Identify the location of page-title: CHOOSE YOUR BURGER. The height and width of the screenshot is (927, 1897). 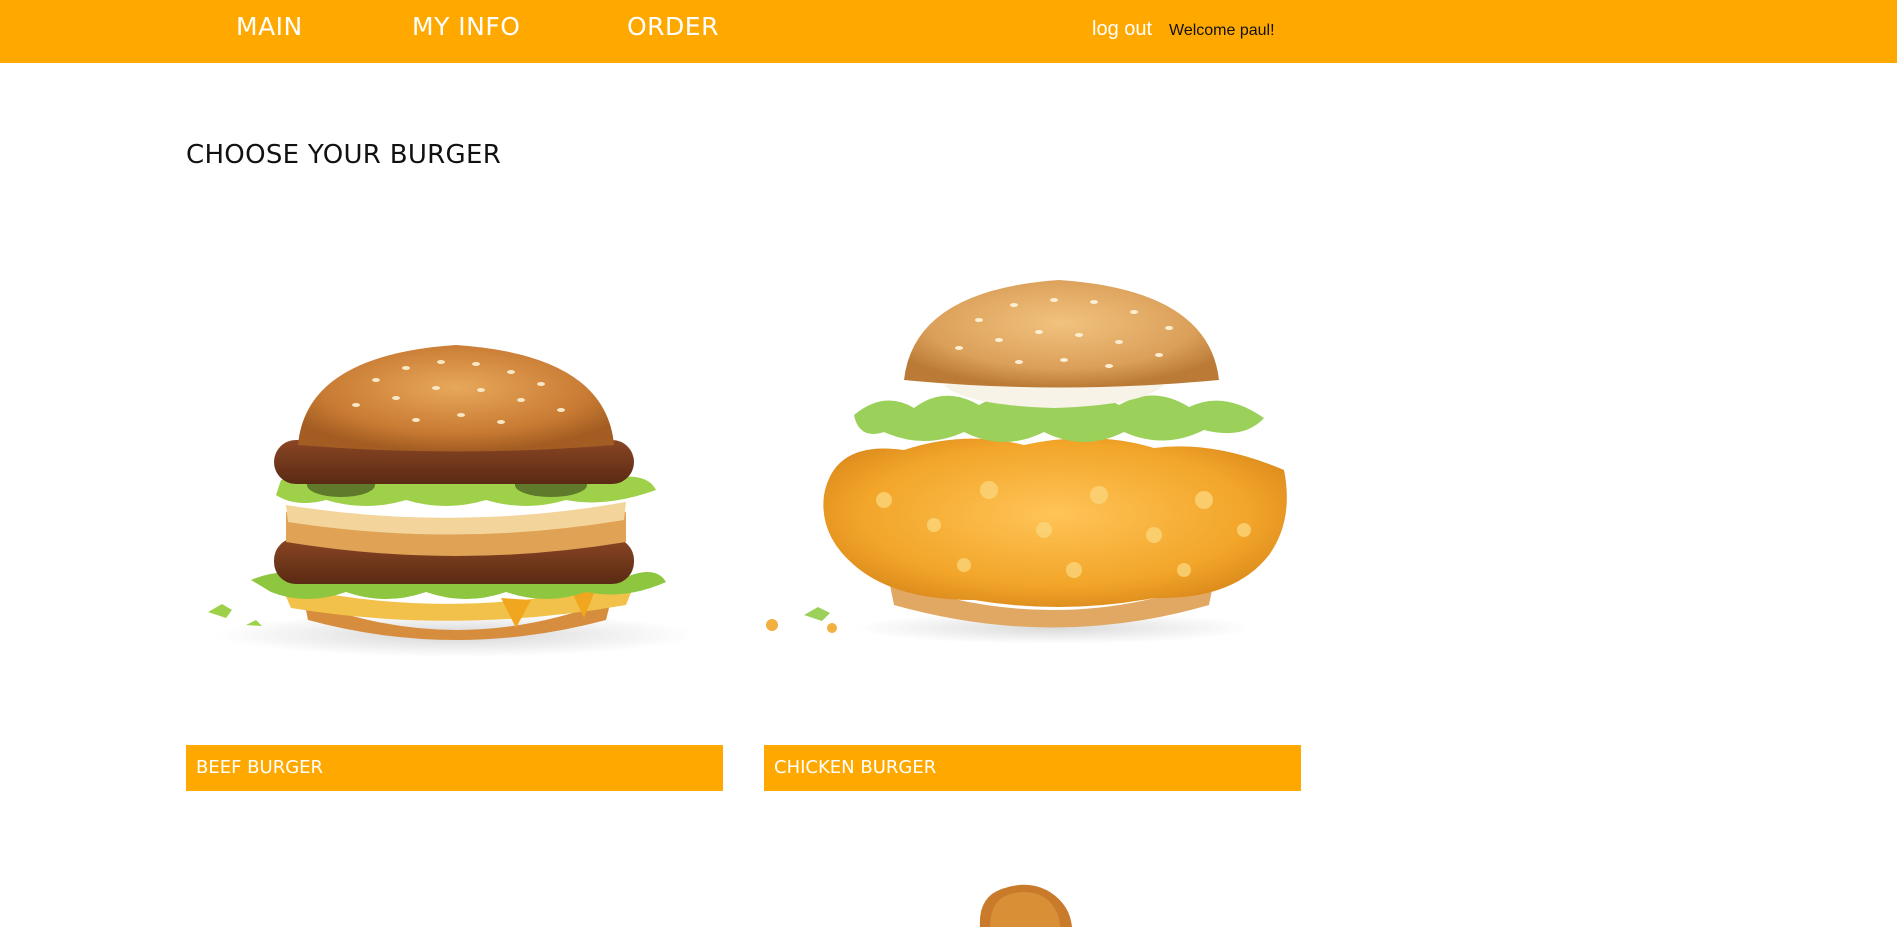
(344, 155).